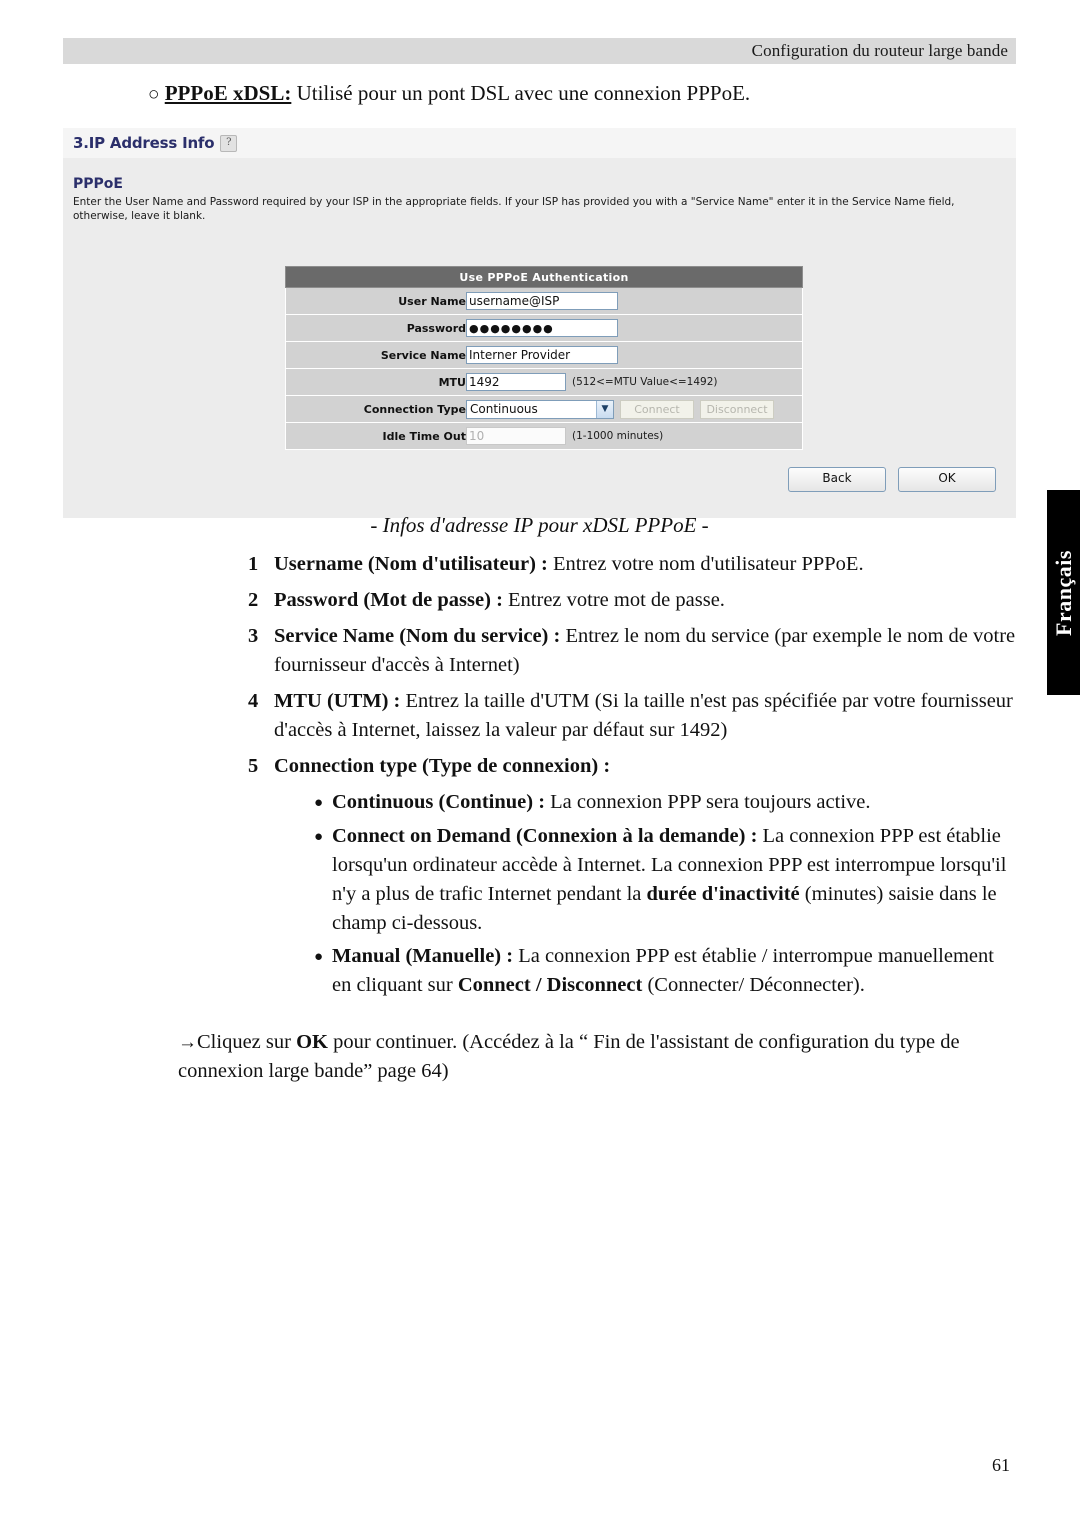 Image resolution: width=1080 pixels, height=1535 pixels. I want to click on mtu-input: 1492, so click(516, 382).